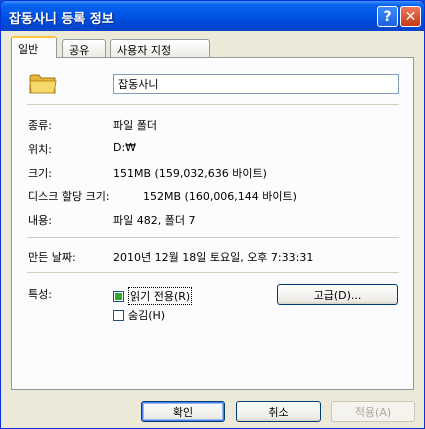  What do you see at coordinates (40, 125) in the screenshot?
I see `type-label: 종류:` at bounding box center [40, 125].